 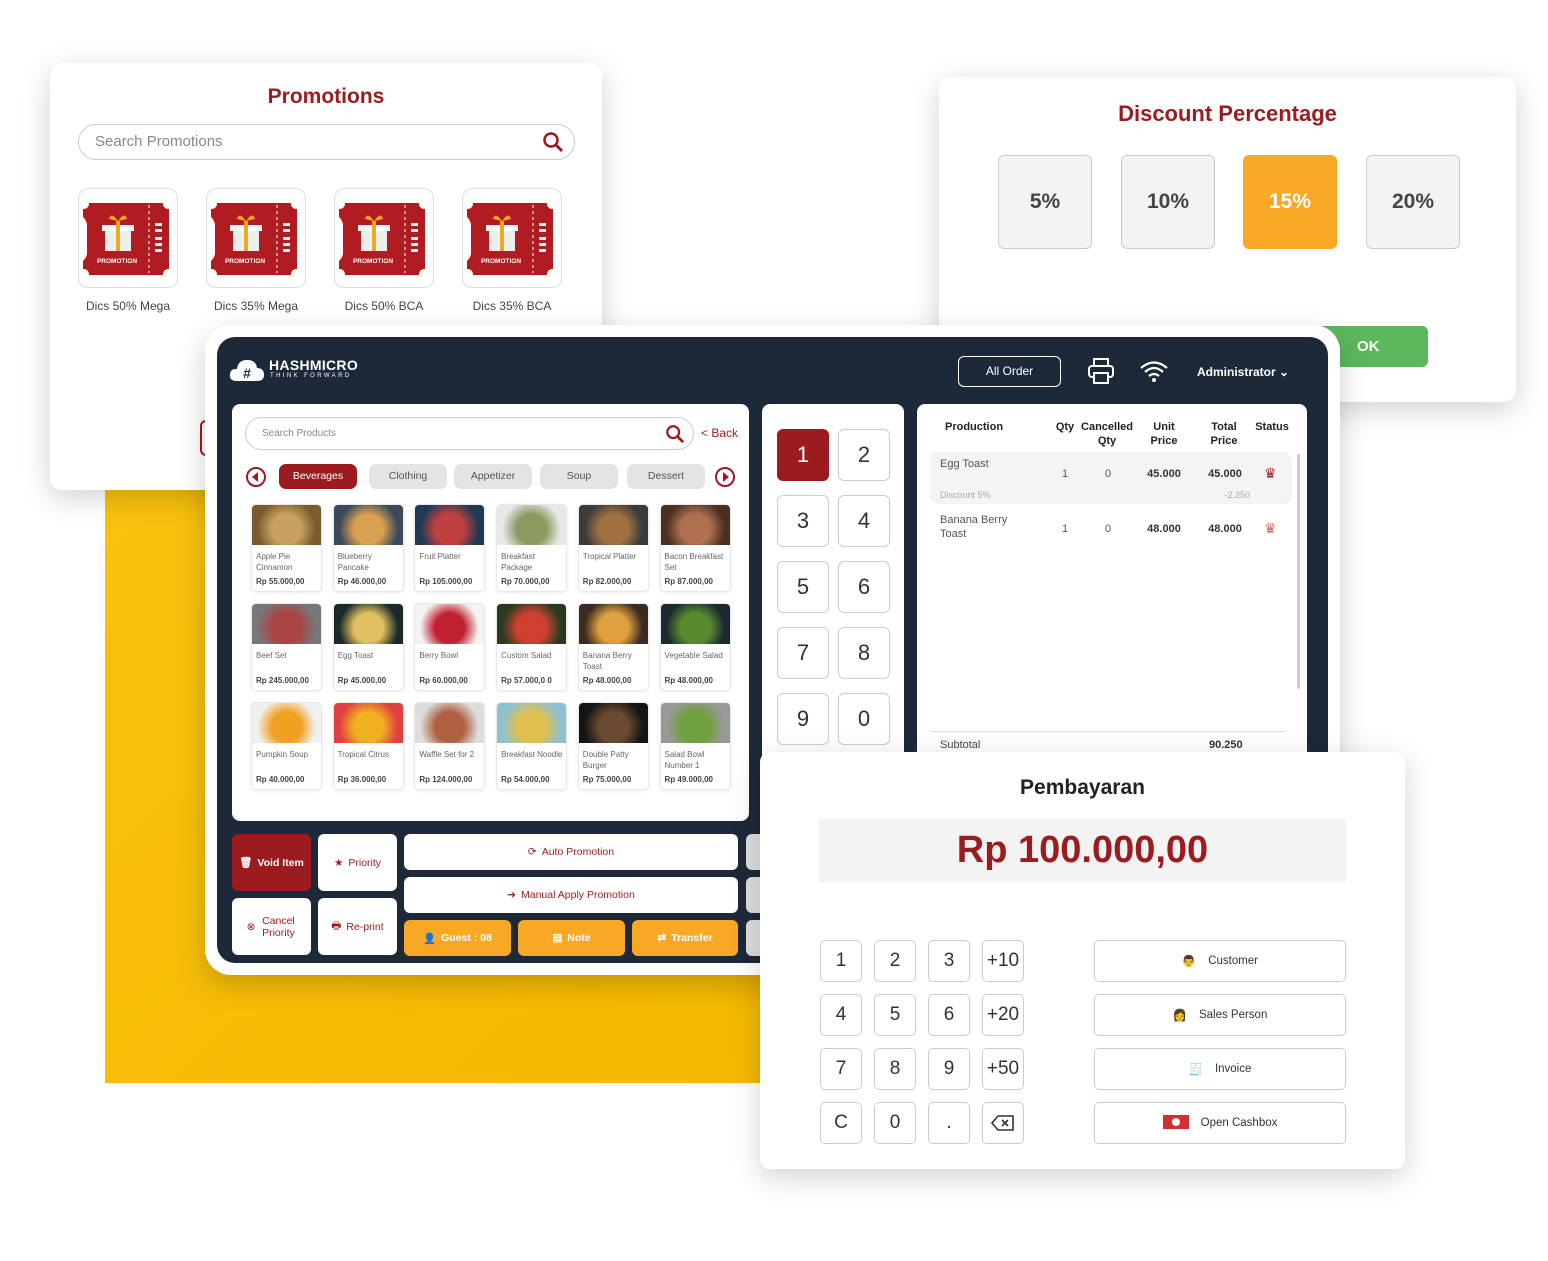 I want to click on user-menu: Administrator ⌄, so click(x=1243, y=372).